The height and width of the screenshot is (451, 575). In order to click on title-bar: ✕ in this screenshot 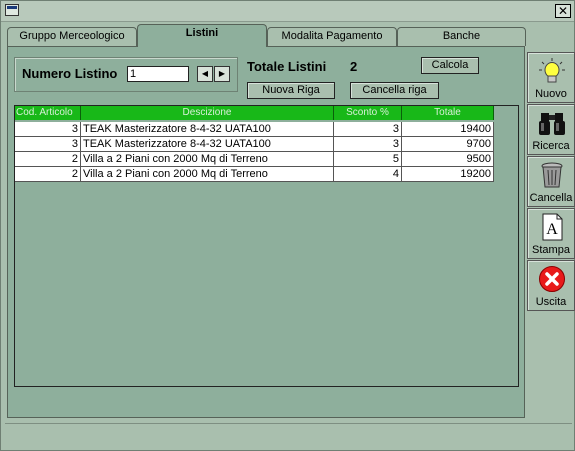, I will do `click(287, 11)`.